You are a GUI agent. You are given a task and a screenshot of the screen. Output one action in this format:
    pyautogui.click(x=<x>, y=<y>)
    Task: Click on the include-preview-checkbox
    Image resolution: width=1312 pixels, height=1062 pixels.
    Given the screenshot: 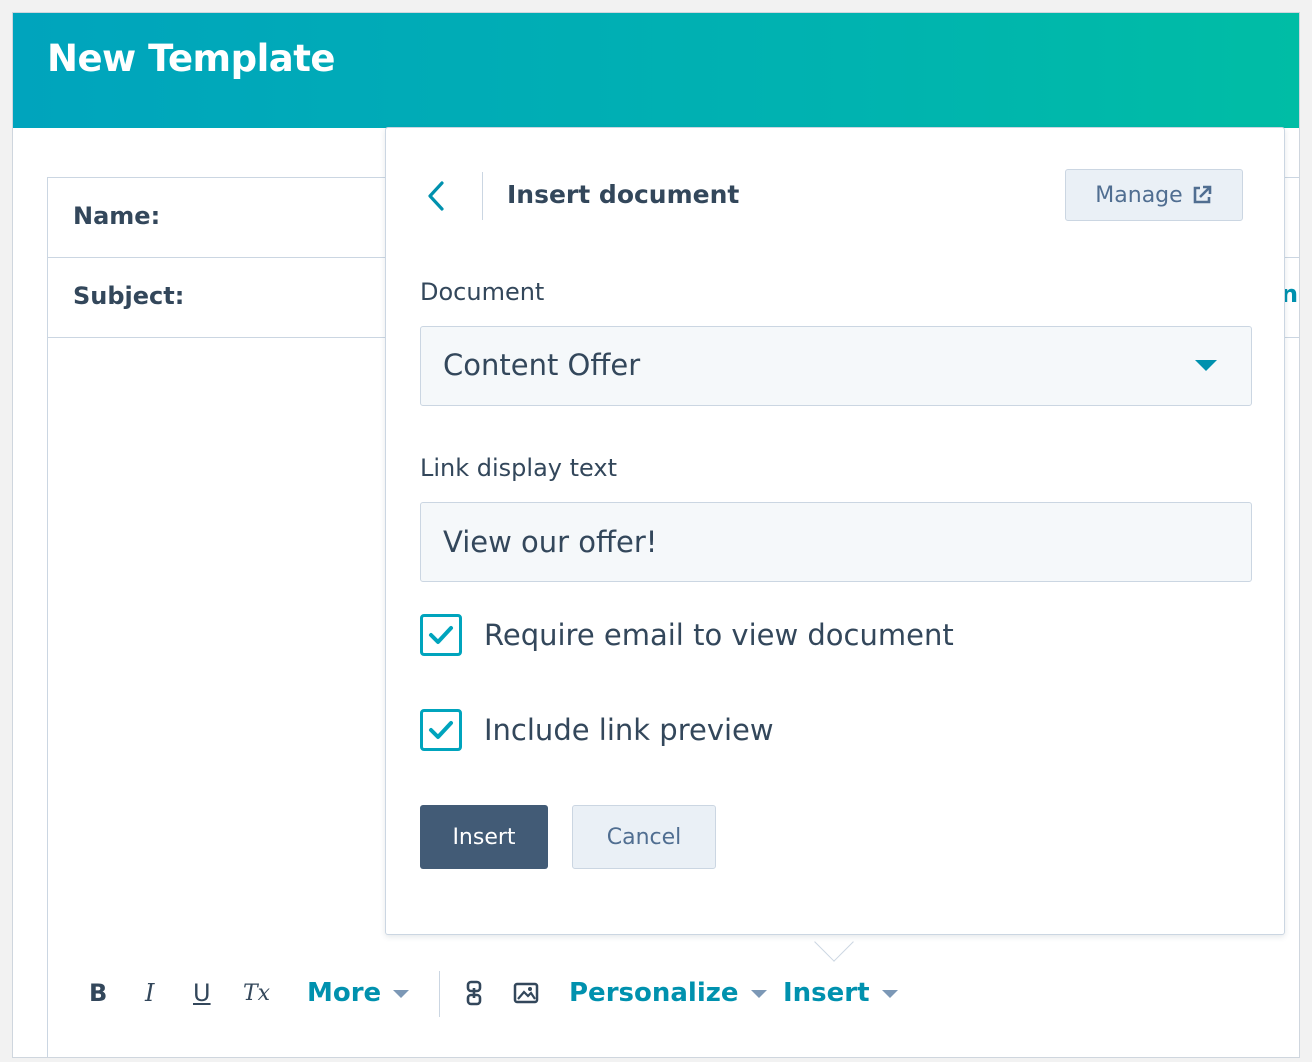 What is the action you would take?
    pyautogui.click(x=441, y=730)
    